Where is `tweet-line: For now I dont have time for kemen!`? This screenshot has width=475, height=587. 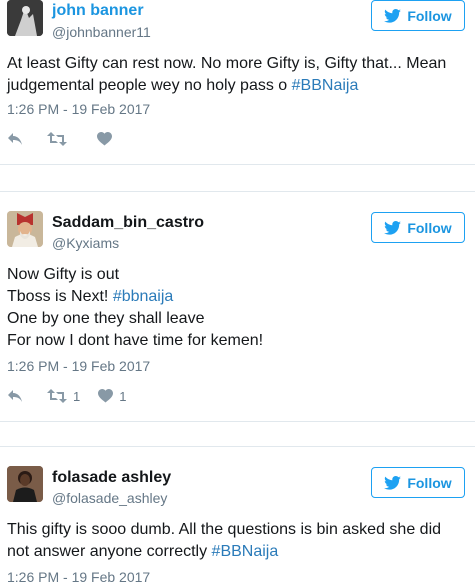 tweet-line: For now I dont have time for kemen! is located at coordinates (135, 340).